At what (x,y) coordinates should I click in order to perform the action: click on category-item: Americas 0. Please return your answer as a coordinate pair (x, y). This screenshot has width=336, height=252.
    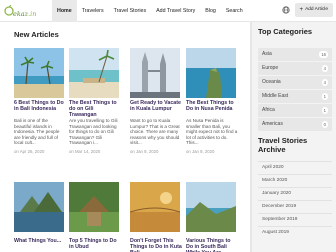
    Looking at the image, I should click on (295, 124).